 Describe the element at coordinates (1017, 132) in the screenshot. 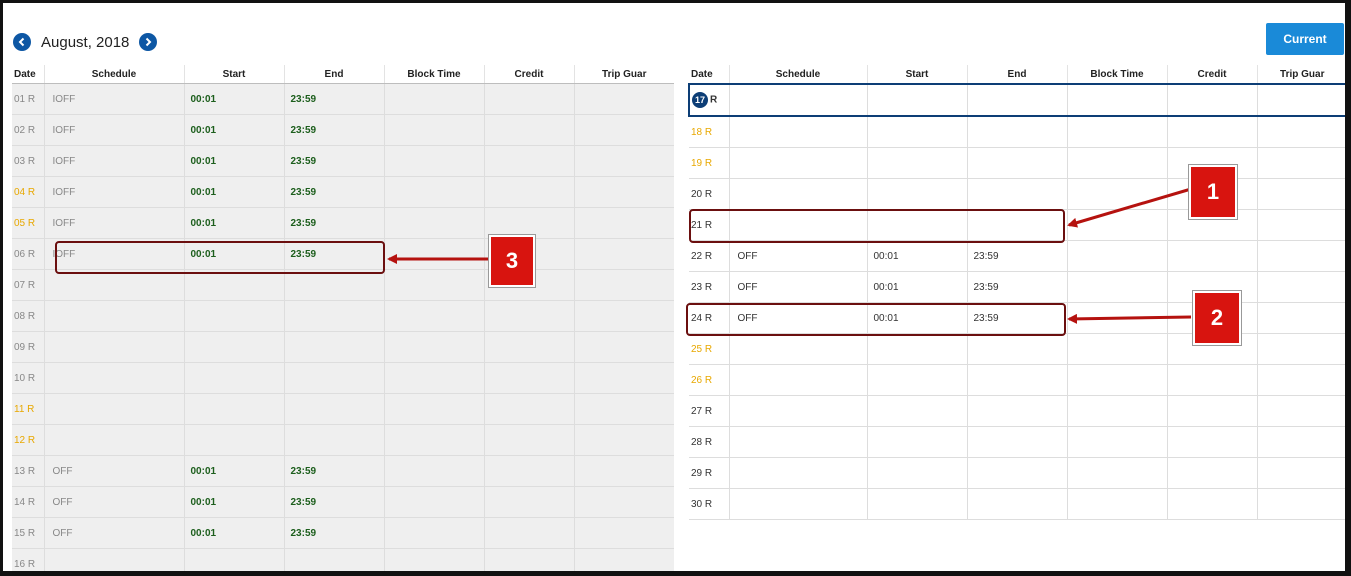

I see `table-row: 18 R` at that location.